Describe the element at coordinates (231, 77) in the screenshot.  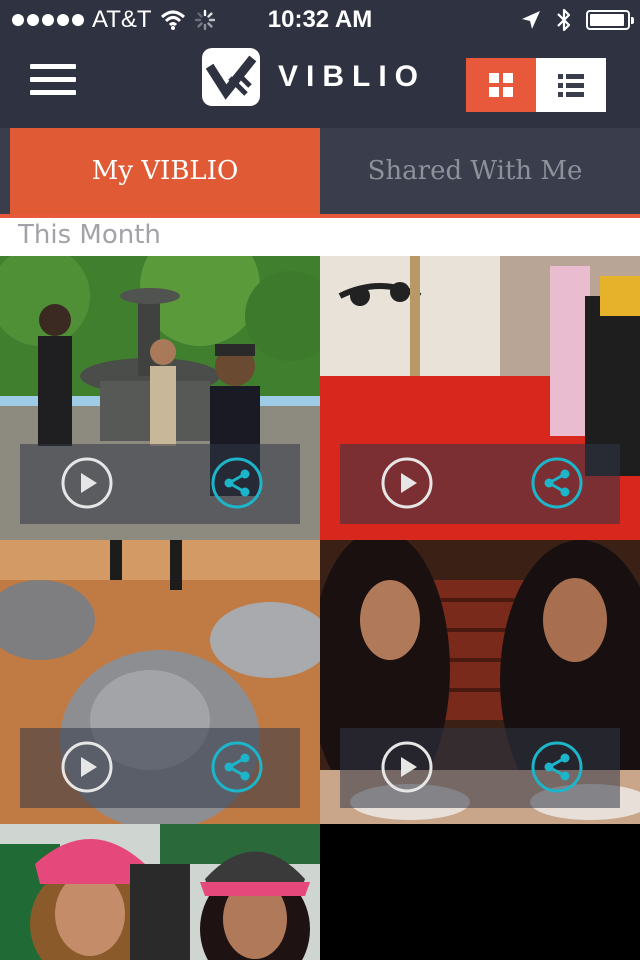
I see `viblio-logo-mark-icon` at that location.